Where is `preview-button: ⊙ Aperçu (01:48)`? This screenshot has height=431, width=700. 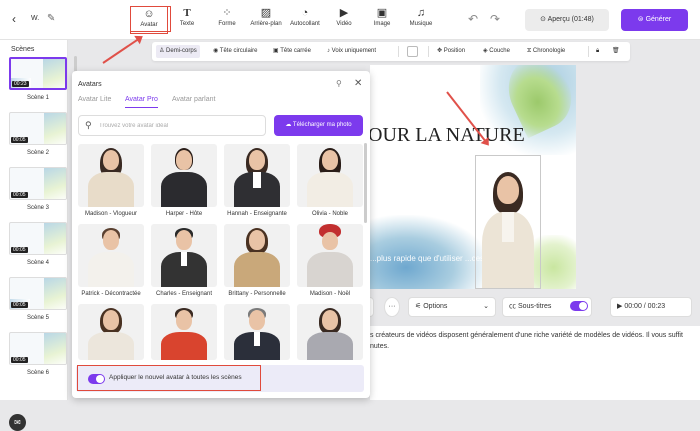 preview-button: ⊙ Aperçu (01:48) is located at coordinates (567, 20).